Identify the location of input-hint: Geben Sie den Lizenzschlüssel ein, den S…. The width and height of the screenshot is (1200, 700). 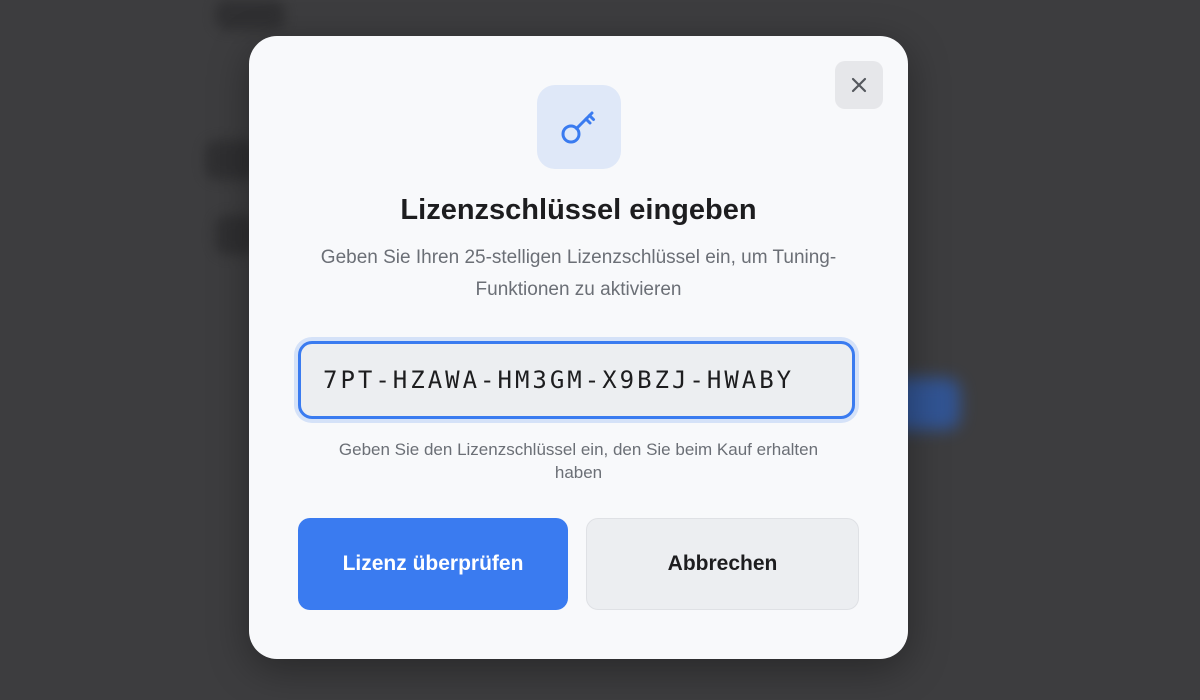
(578, 461).